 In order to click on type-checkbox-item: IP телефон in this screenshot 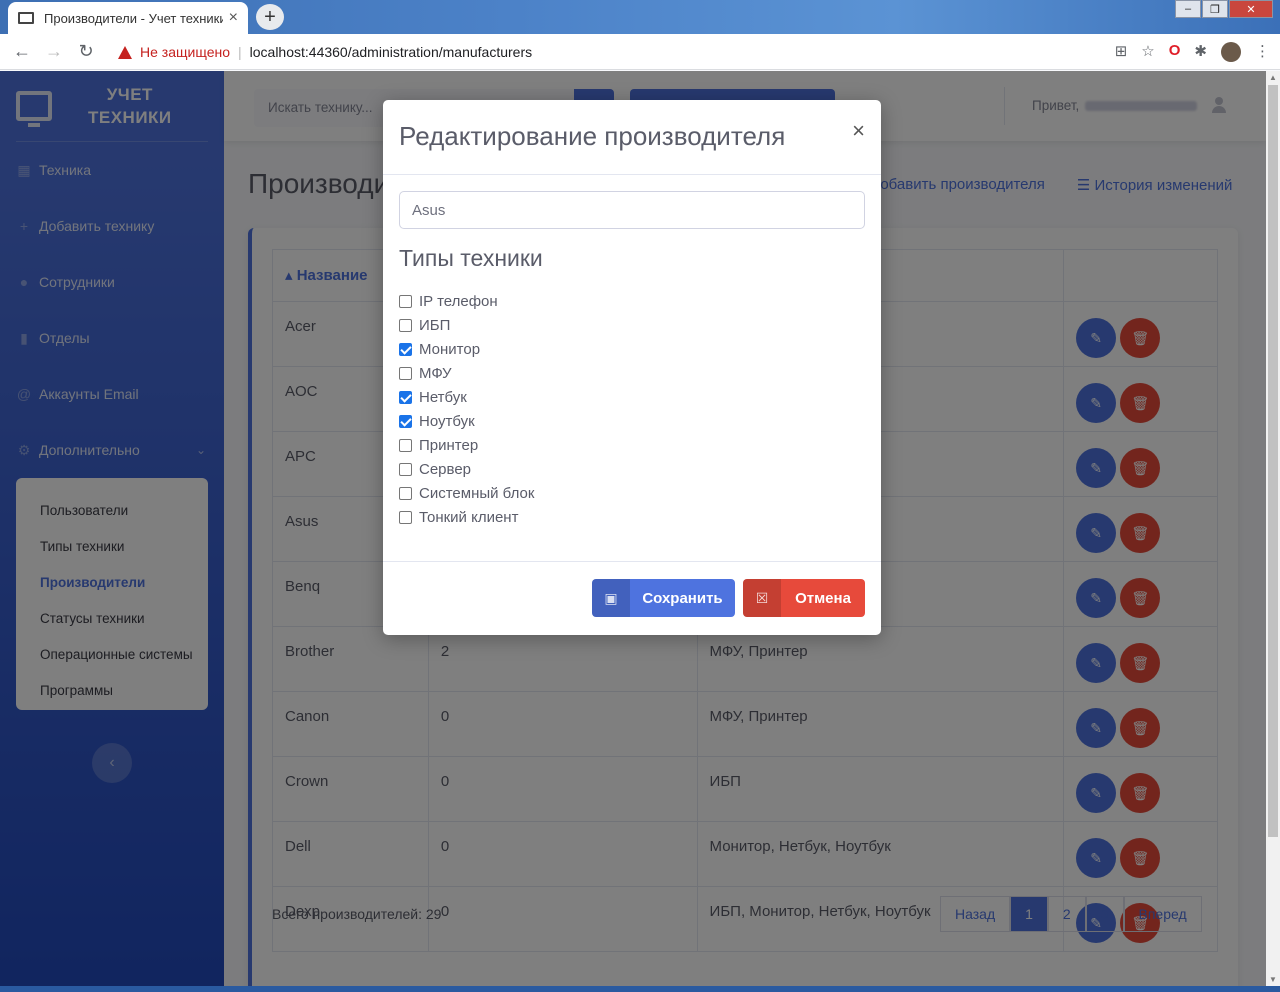, I will do `click(466, 301)`.